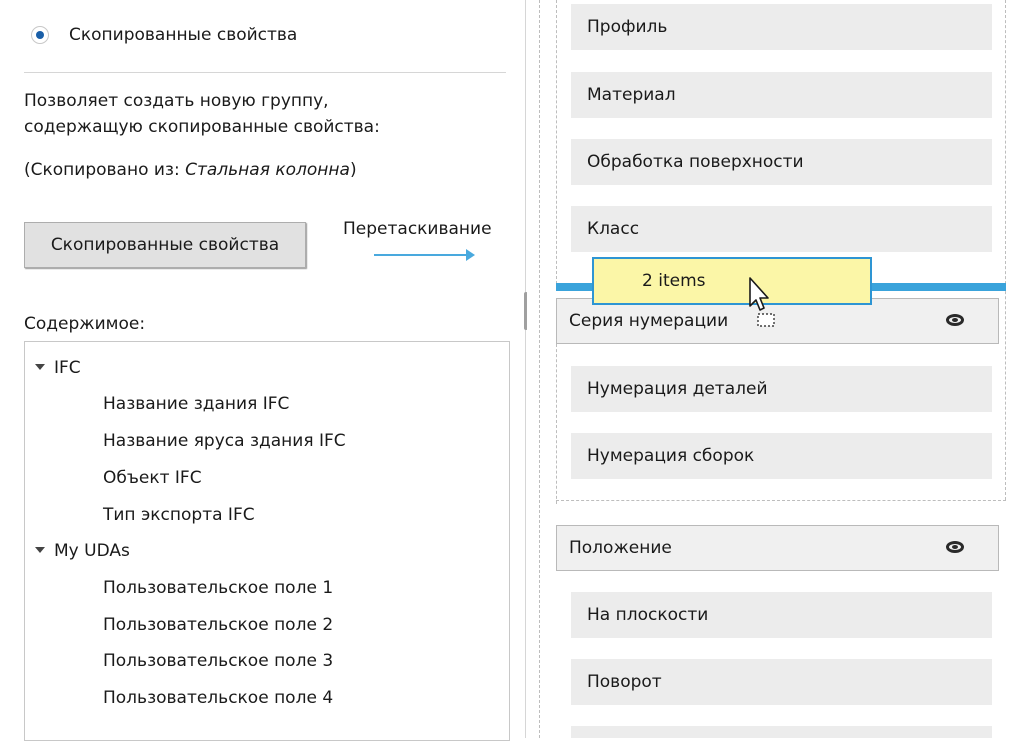 This screenshot has height=741, width=1011. What do you see at coordinates (674, 281) in the screenshot?
I see `drag-tooltip-label: 2 items` at bounding box center [674, 281].